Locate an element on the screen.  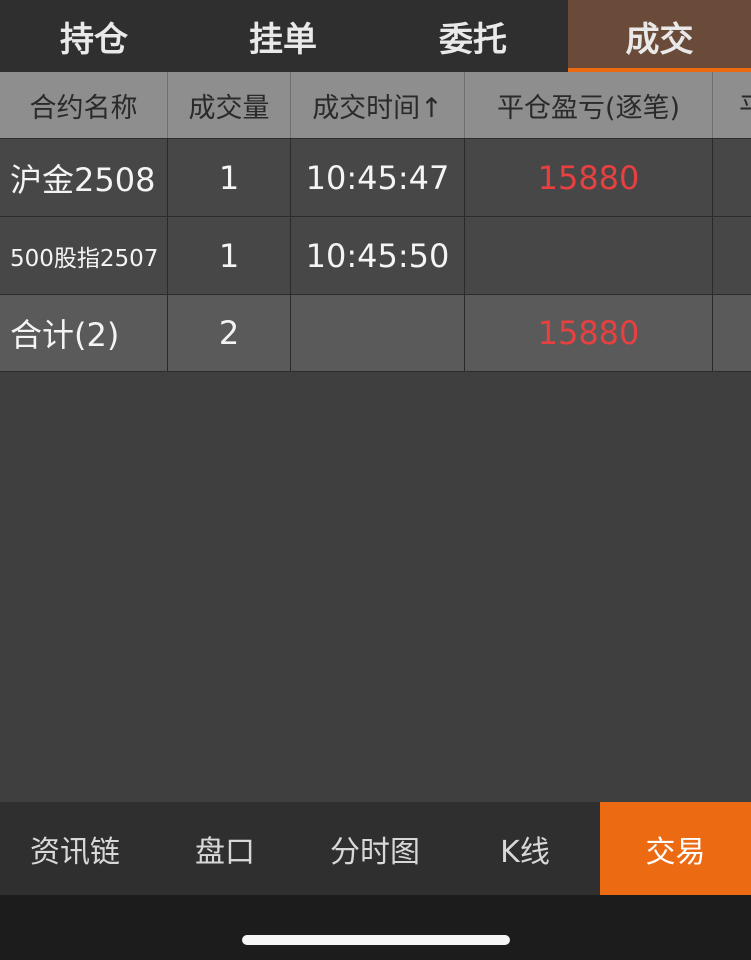
nav-kline: K线 is located at coordinates (525, 848).